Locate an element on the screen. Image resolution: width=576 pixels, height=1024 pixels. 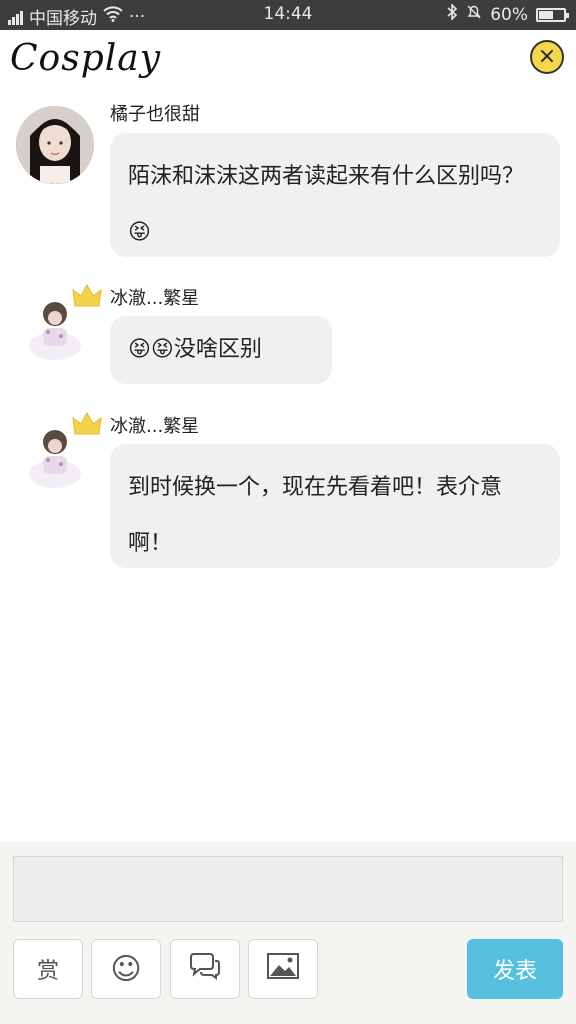
image-button is located at coordinates (283, 969).